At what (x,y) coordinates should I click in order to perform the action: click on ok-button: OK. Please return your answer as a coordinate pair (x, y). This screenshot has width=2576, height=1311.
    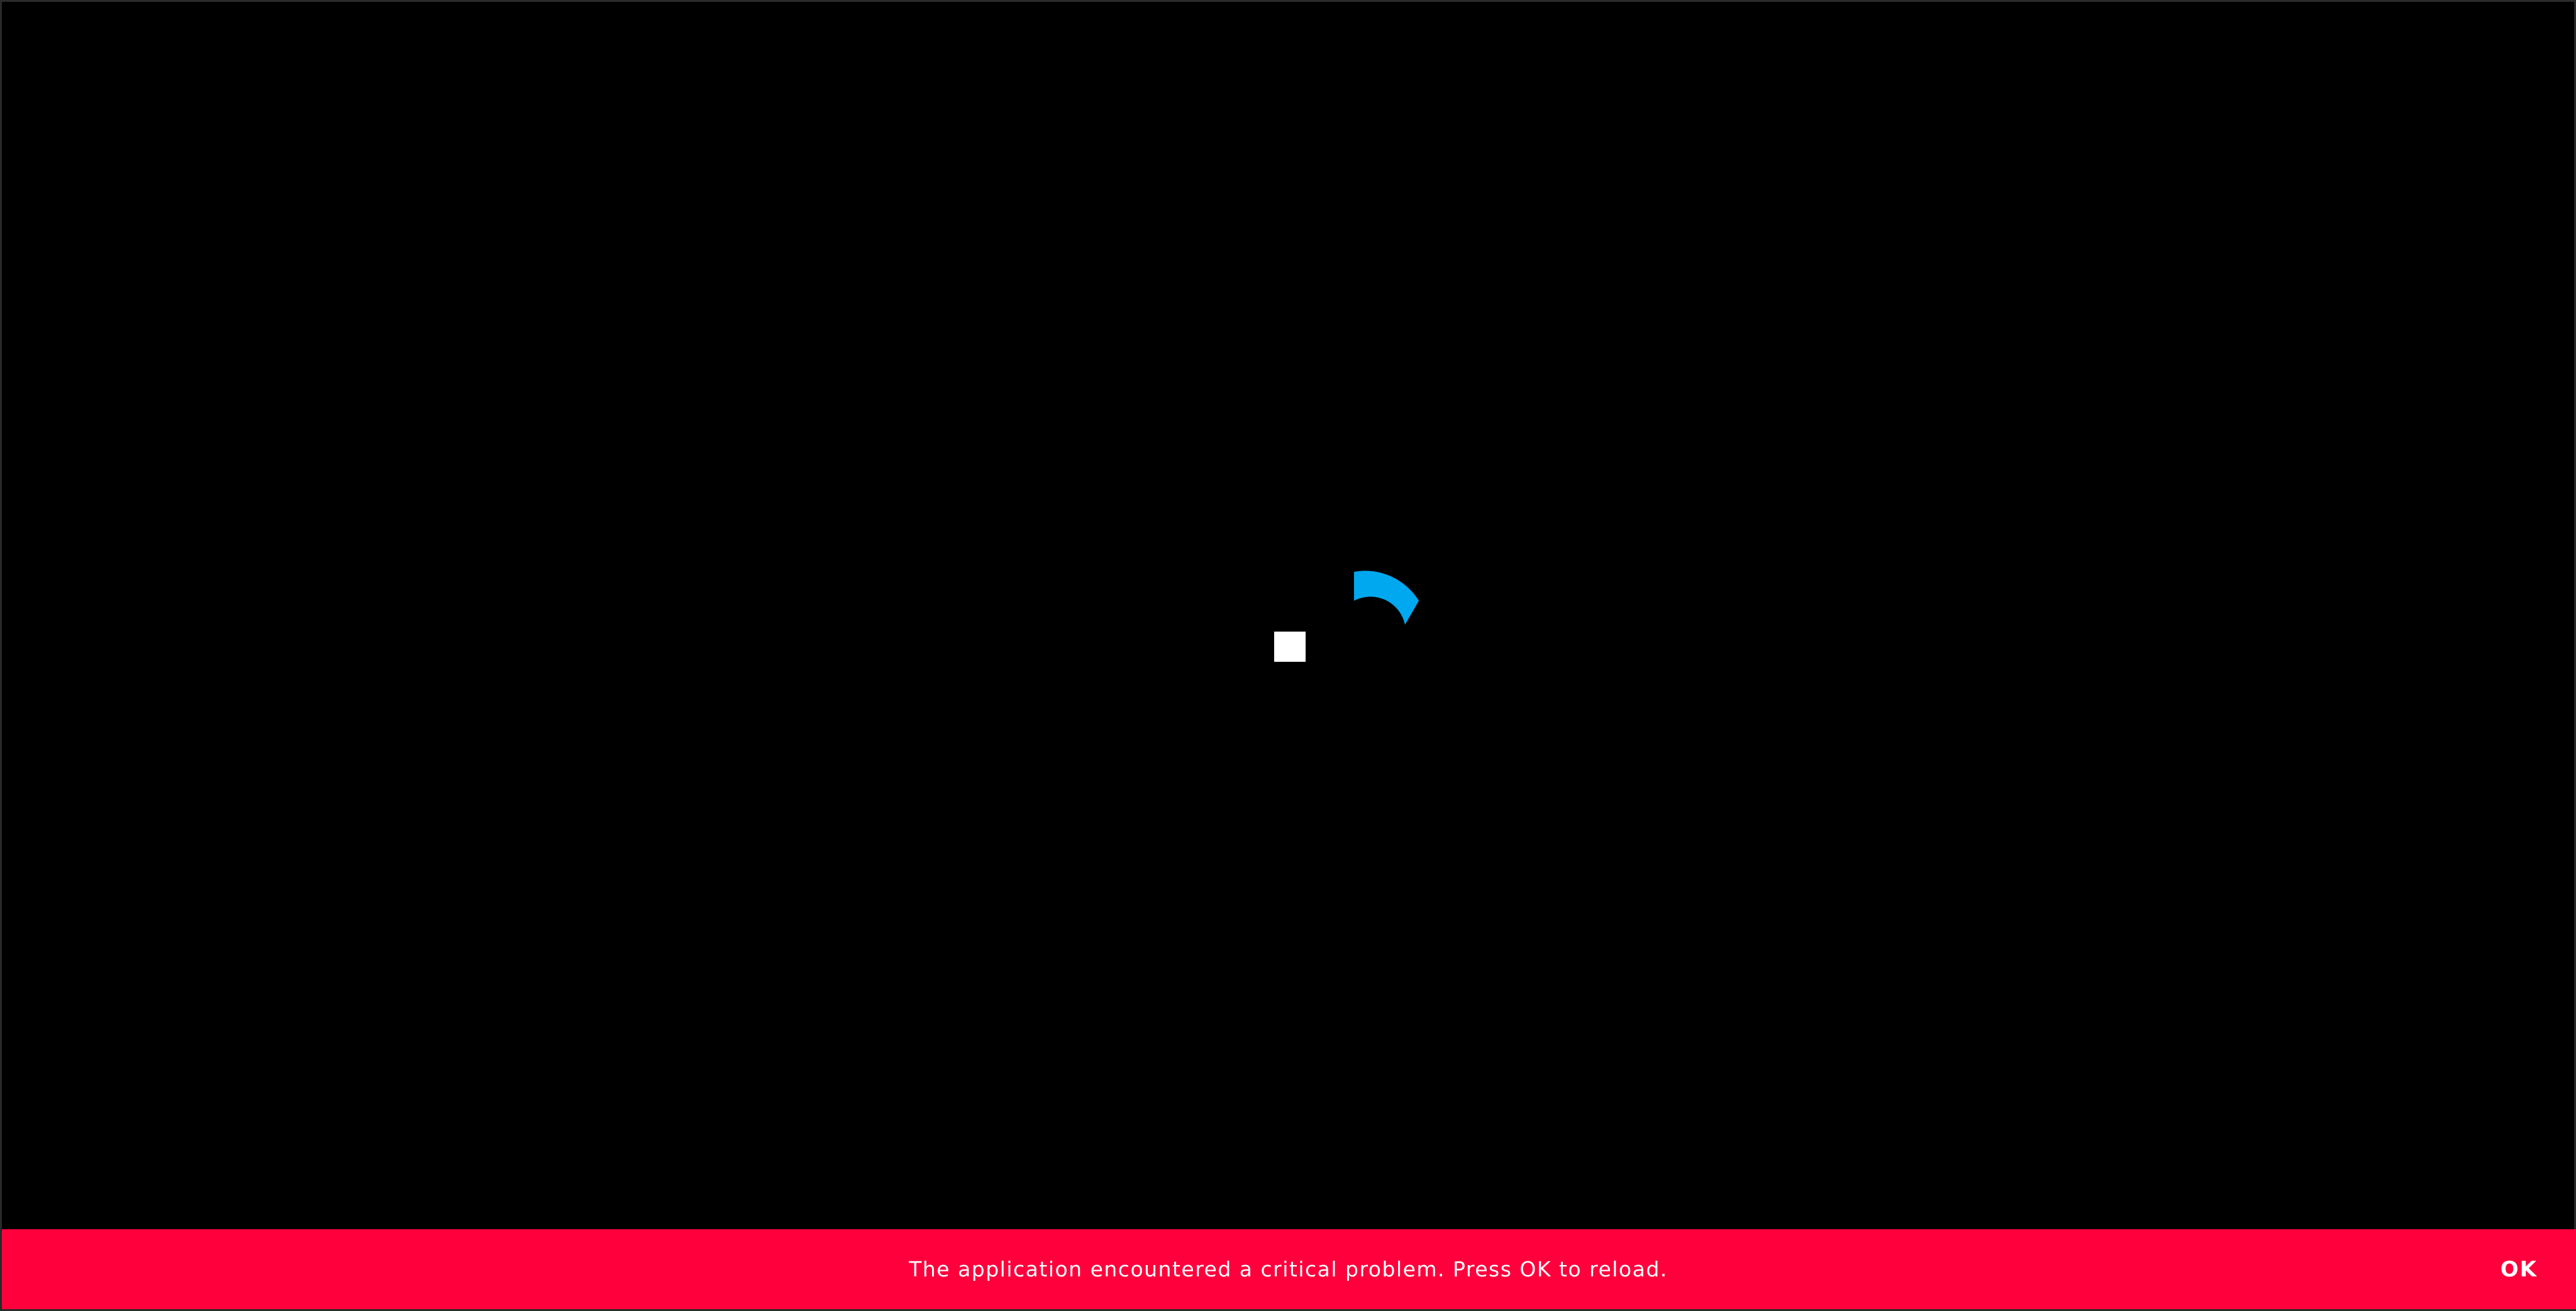
    Looking at the image, I should click on (2519, 1269).